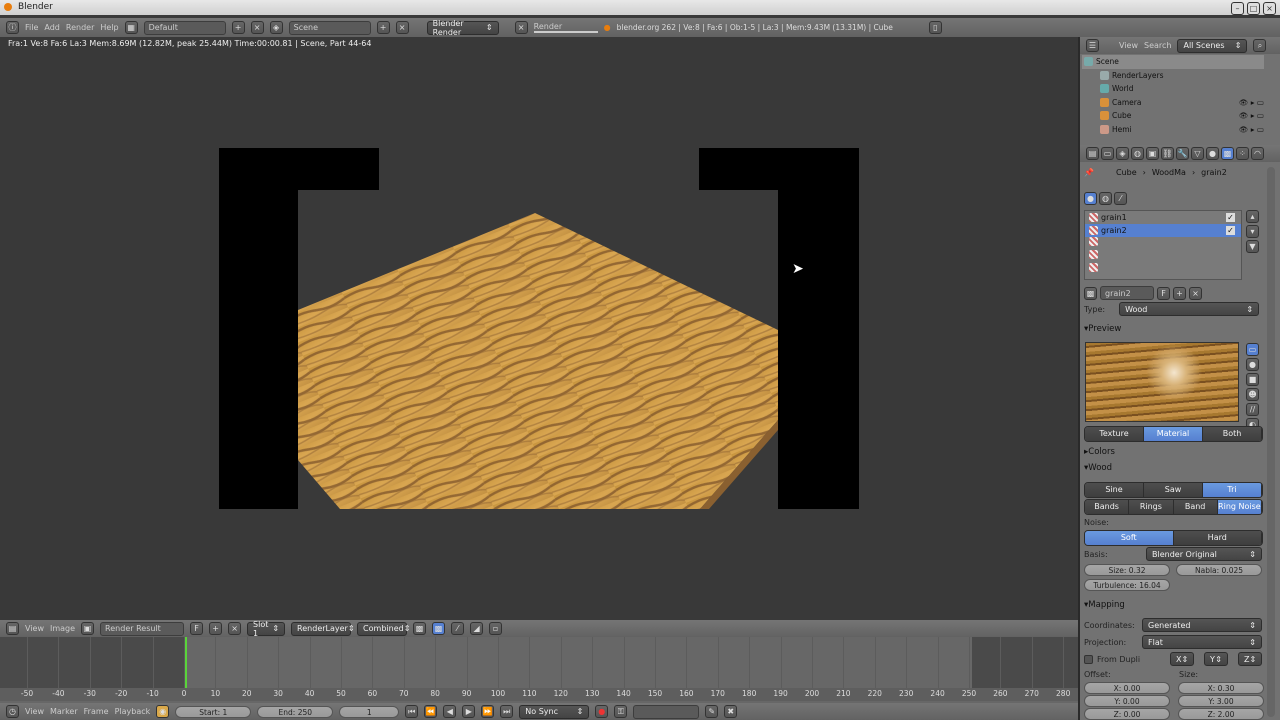 The image size is (1280, 720). Describe the element at coordinates (1173, 116) in the screenshot. I see `outliner-item-cube: Cube 👁 ▸ ▭` at that location.